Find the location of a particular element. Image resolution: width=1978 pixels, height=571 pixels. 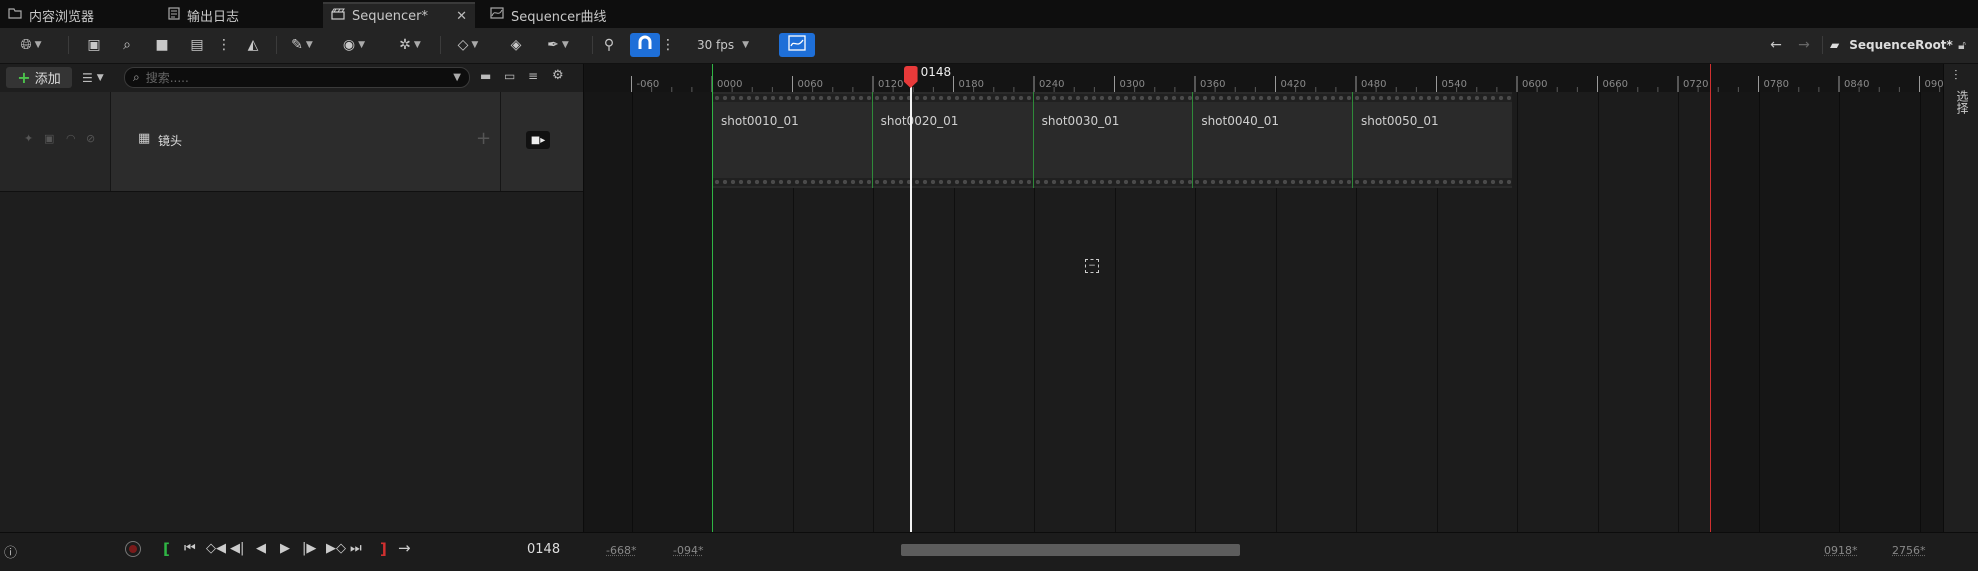

world-settings-button: 🌐︎ ▼ is located at coordinates (31, 45).